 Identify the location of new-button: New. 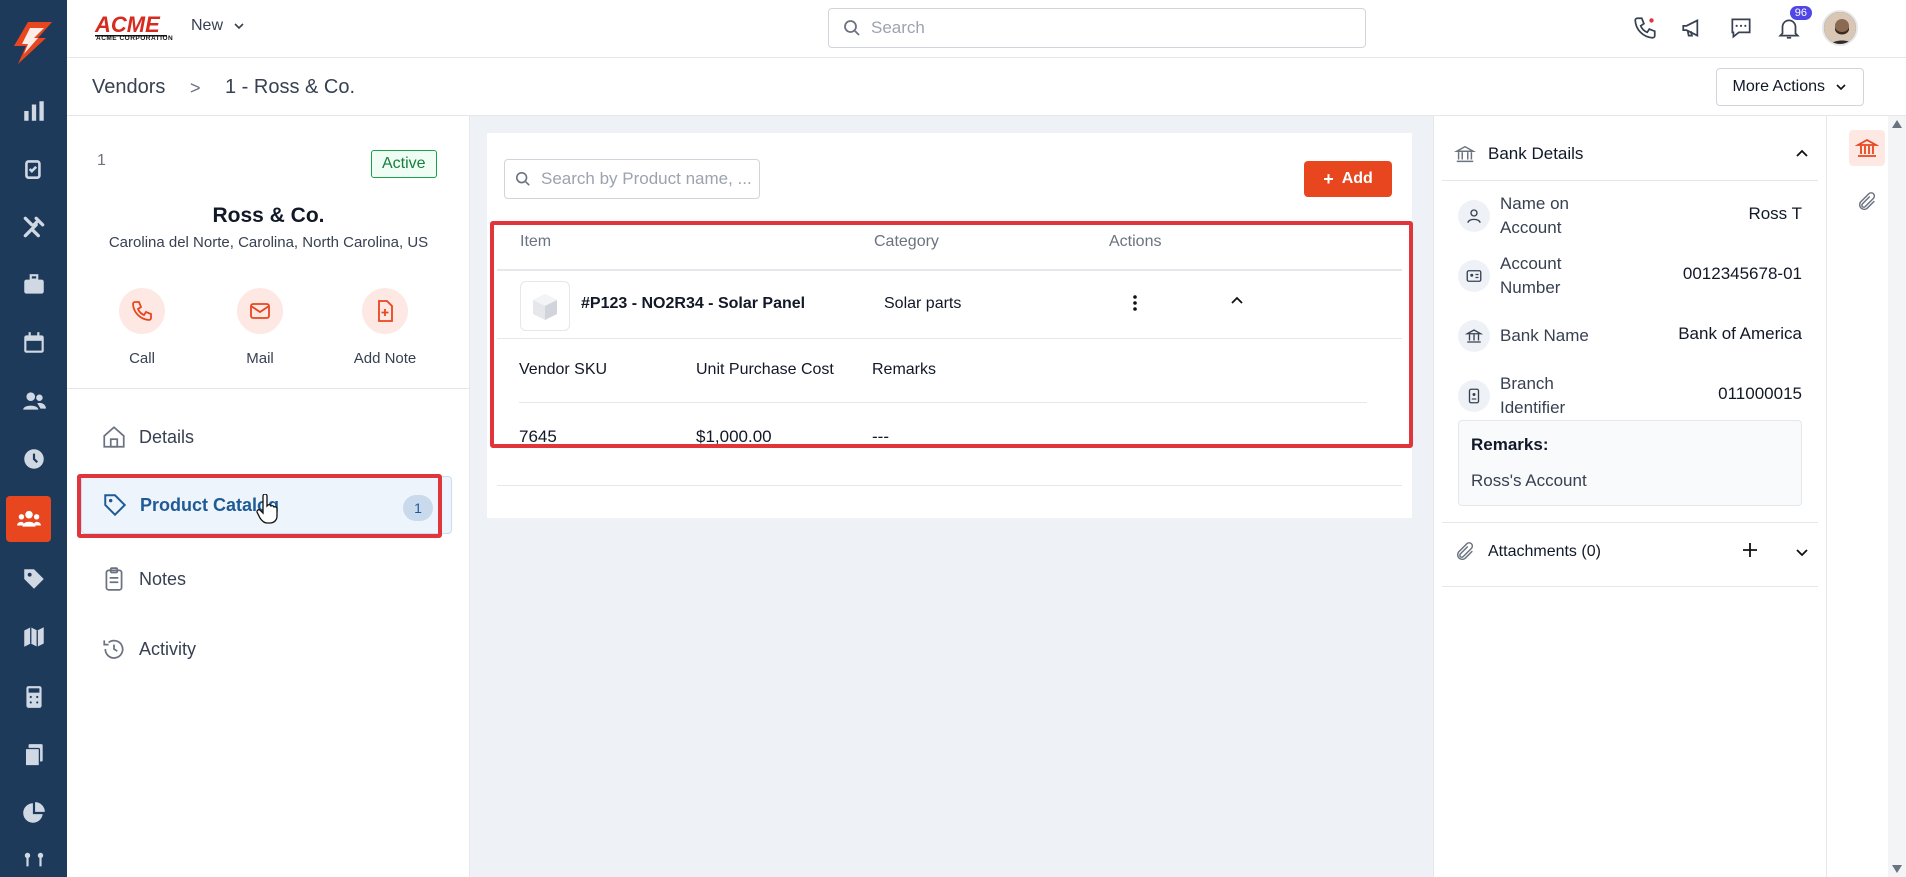
(218, 26).